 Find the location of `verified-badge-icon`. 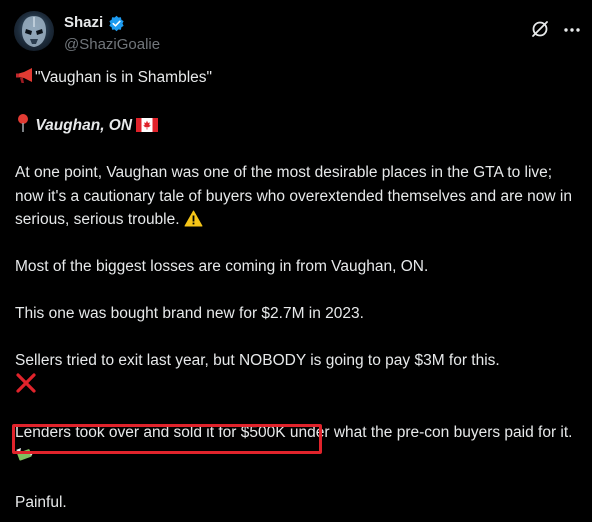

verified-badge-icon is located at coordinates (116, 23).